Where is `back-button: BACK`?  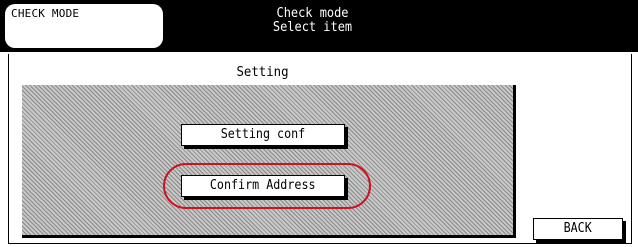 back-button: BACK is located at coordinates (578, 229).